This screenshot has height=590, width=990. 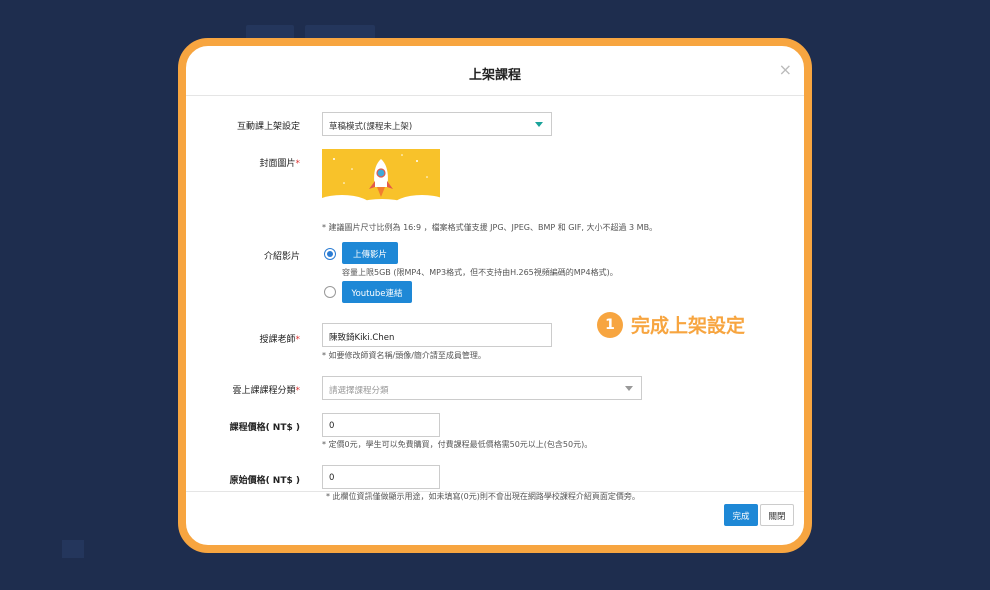 I want to click on modal-header: 上架課程 ×, so click(x=495, y=71).